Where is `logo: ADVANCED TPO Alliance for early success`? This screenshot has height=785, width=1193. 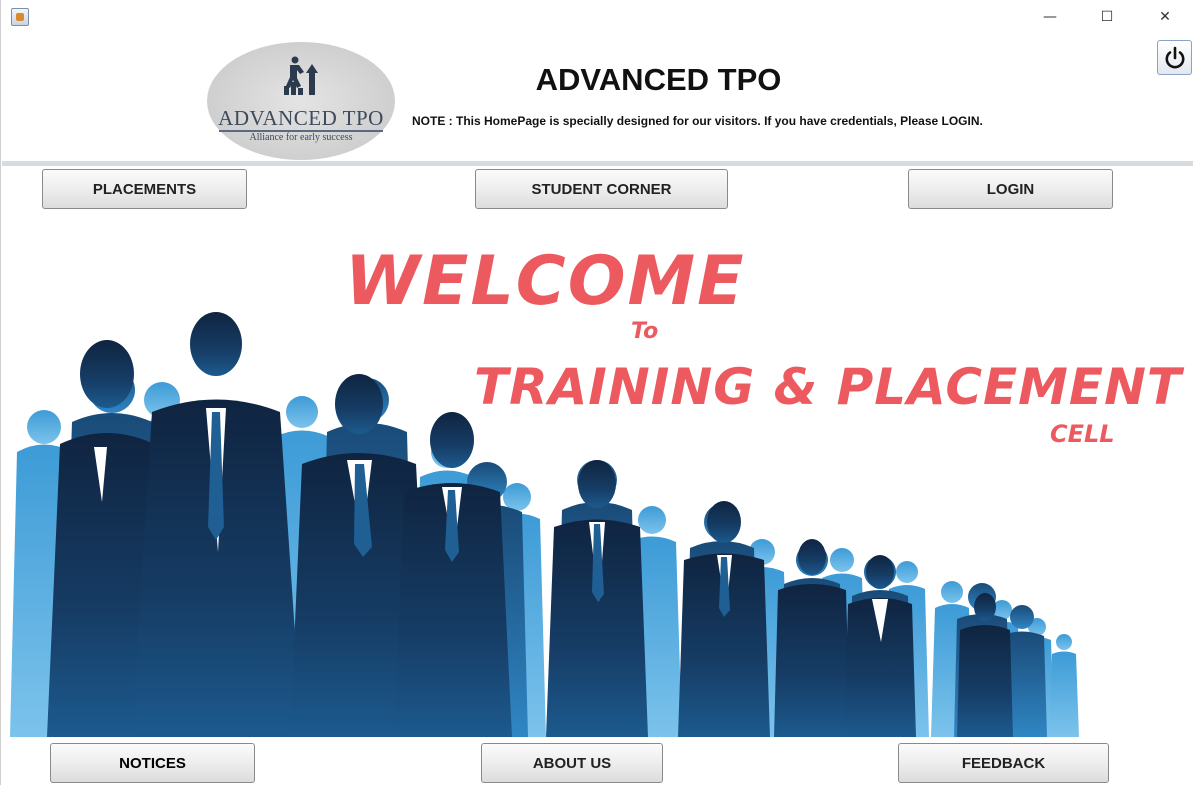
logo: ADVANCED TPO Alliance for early success is located at coordinates (301, 101).